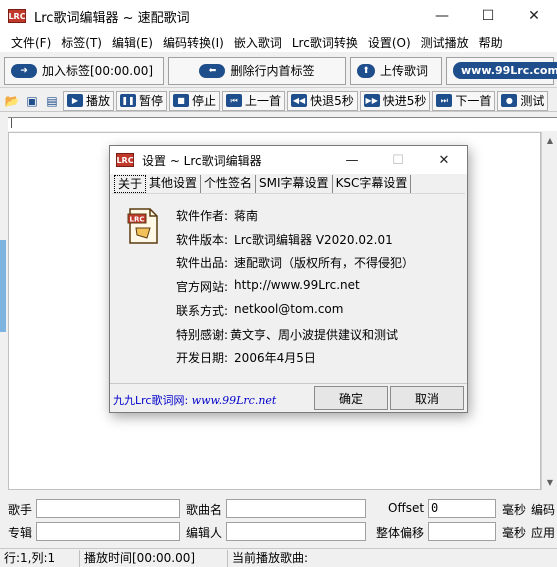 The image size is (557, 567). Describe the element at coordinates (181, 100) in the screenshot. I see `stop-icon: ■` at that location.